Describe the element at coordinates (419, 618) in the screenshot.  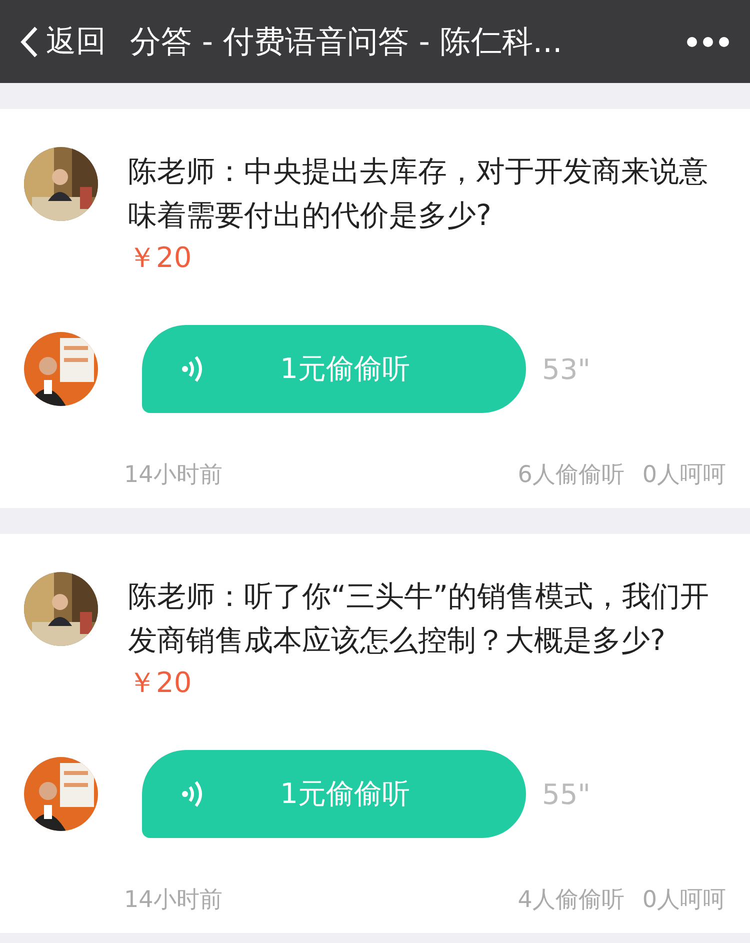
I see `question-text: 陈老师：听了你“三头牛”的销售模式，我们开发商销售成本应该怎么控制？大概是多少?` at that location.